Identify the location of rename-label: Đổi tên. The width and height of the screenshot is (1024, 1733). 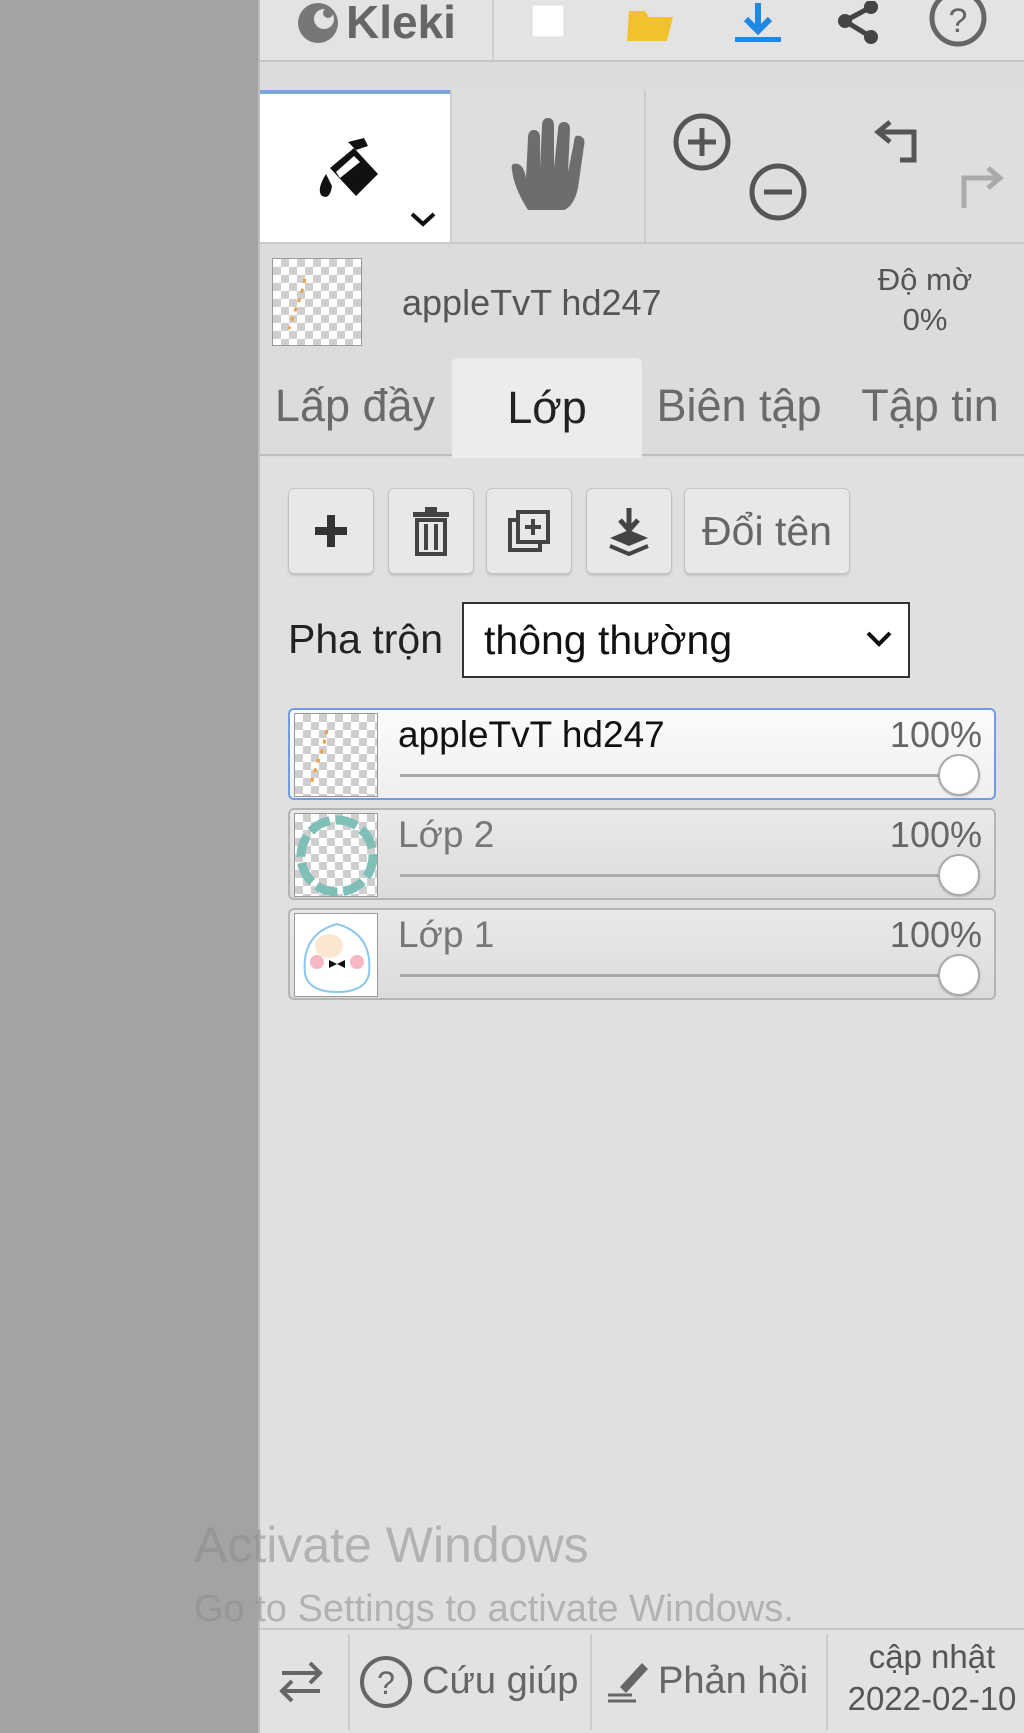
(767, 530).